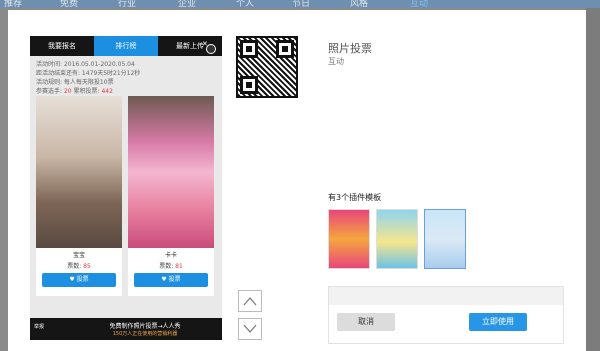  Describe the element at coordinates (78, 255) in the screenshot. I see `entry-name: 宝宝` at that location.